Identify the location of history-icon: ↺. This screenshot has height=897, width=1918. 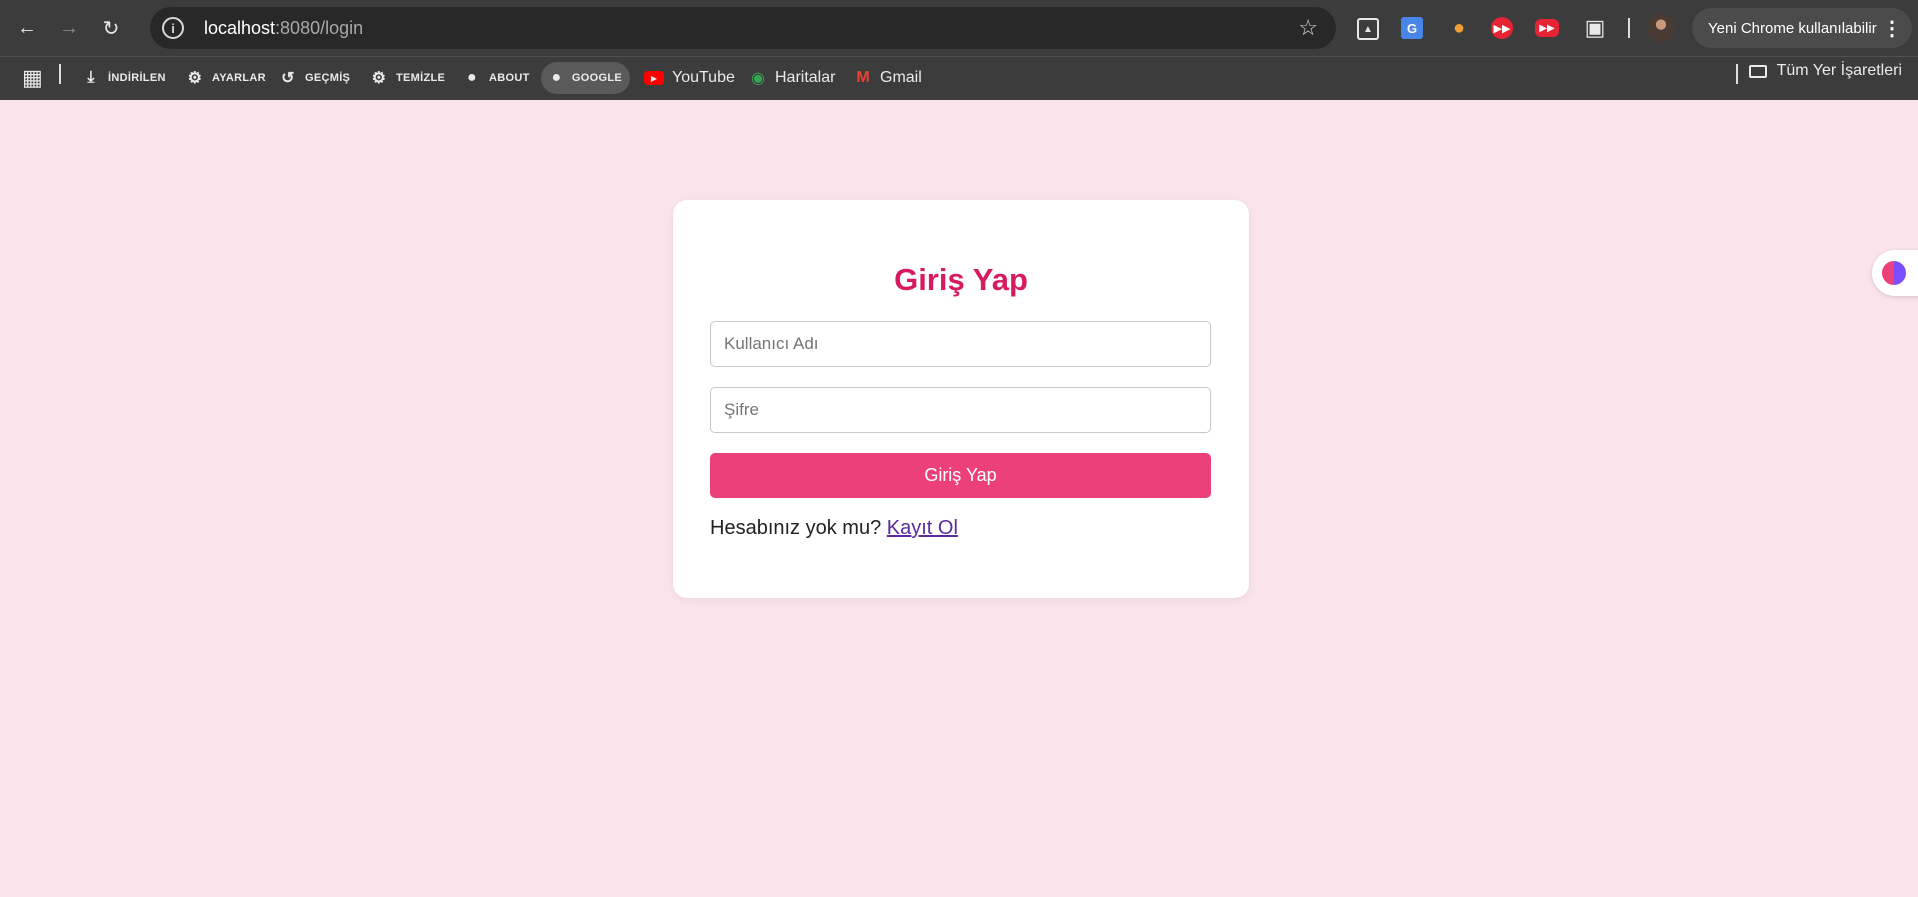
(288, 78).